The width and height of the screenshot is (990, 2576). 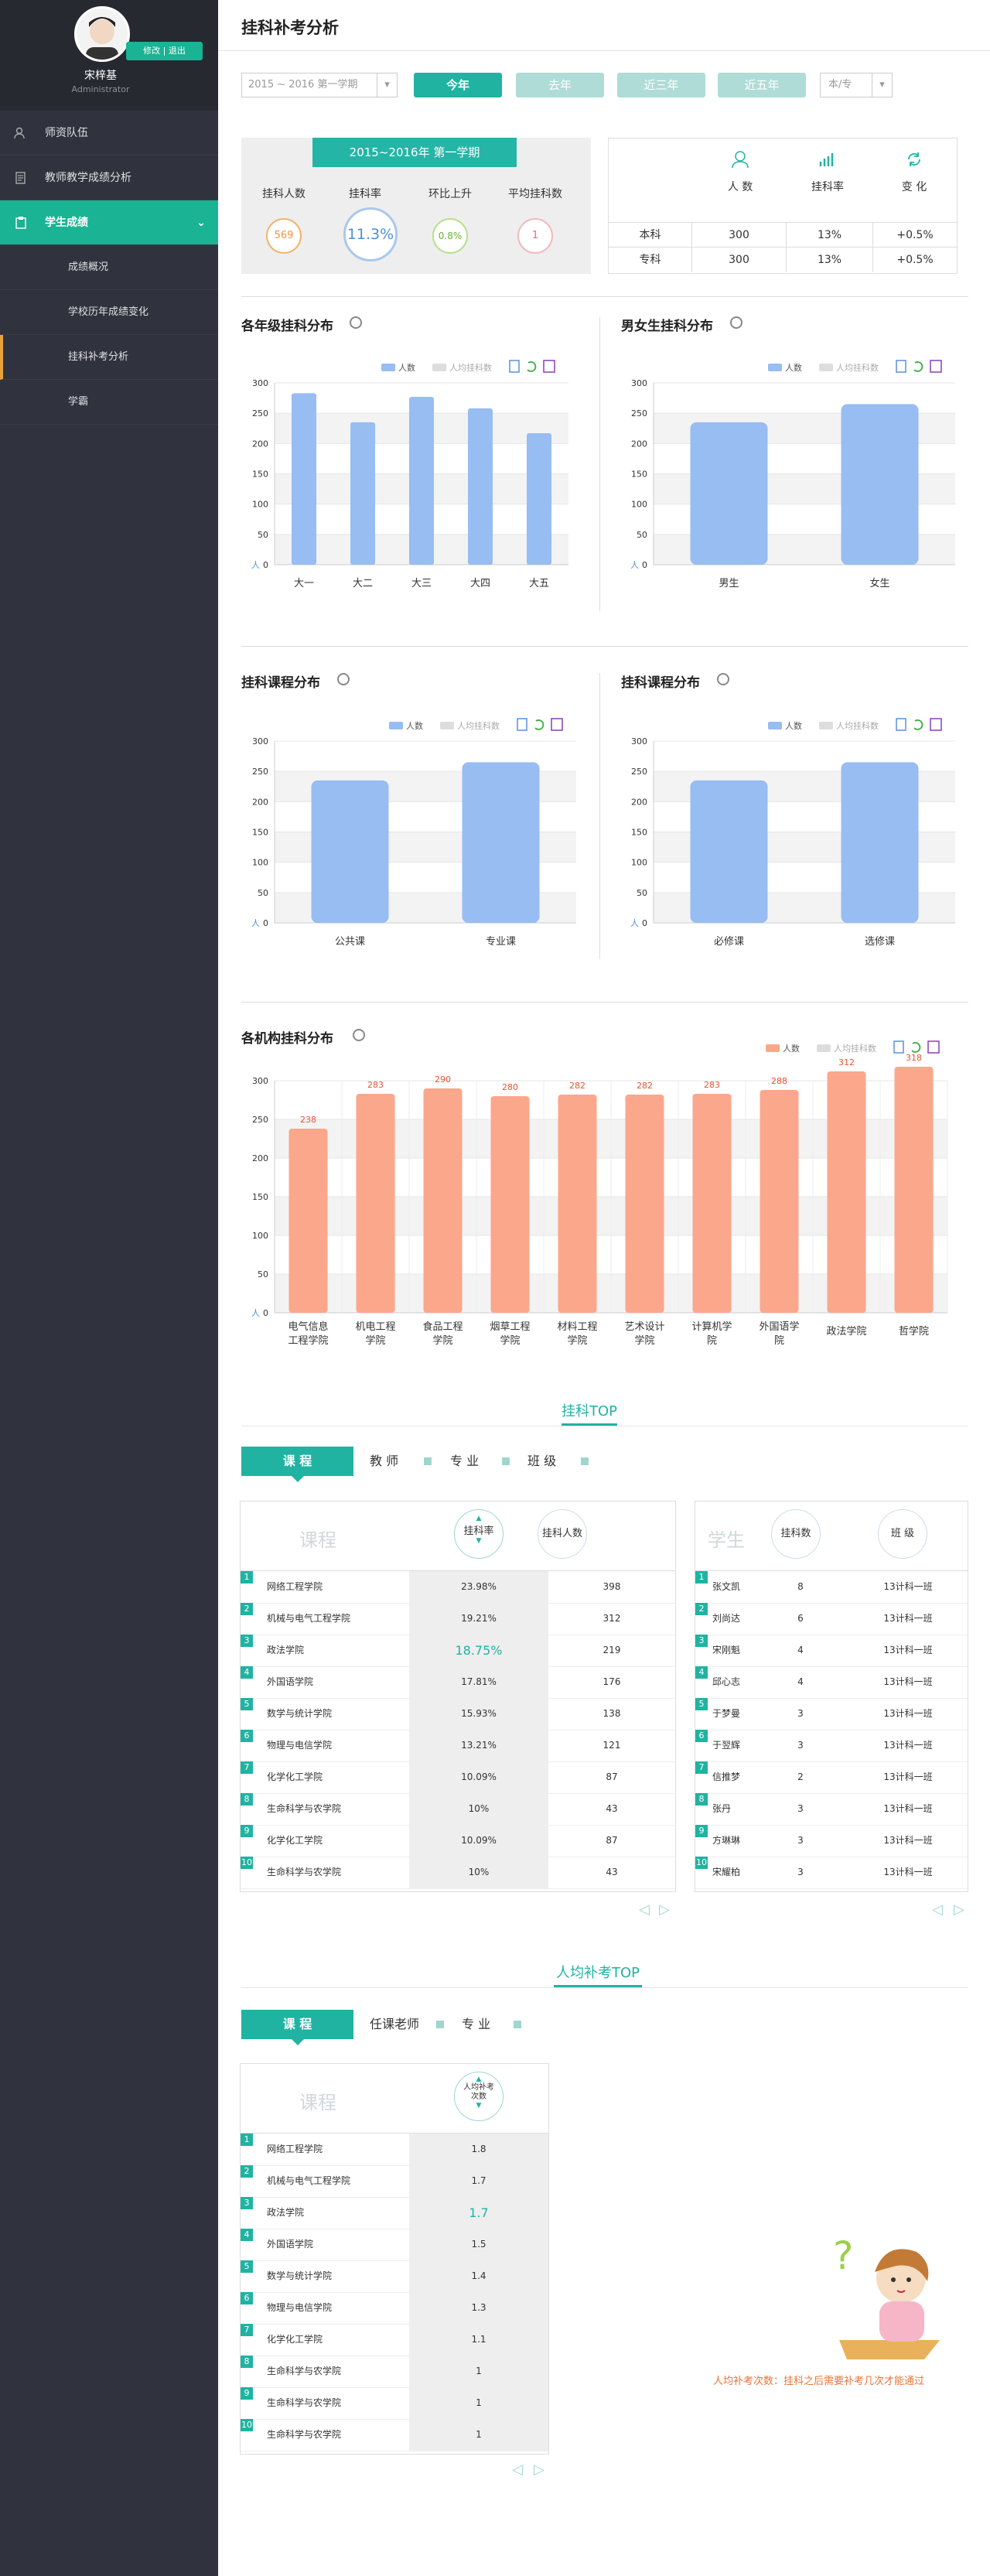 What do you see at coordinates (479, 2244) in the screenshot?
I see `cell-v: 1.5` at bounding box center [479, 2244].